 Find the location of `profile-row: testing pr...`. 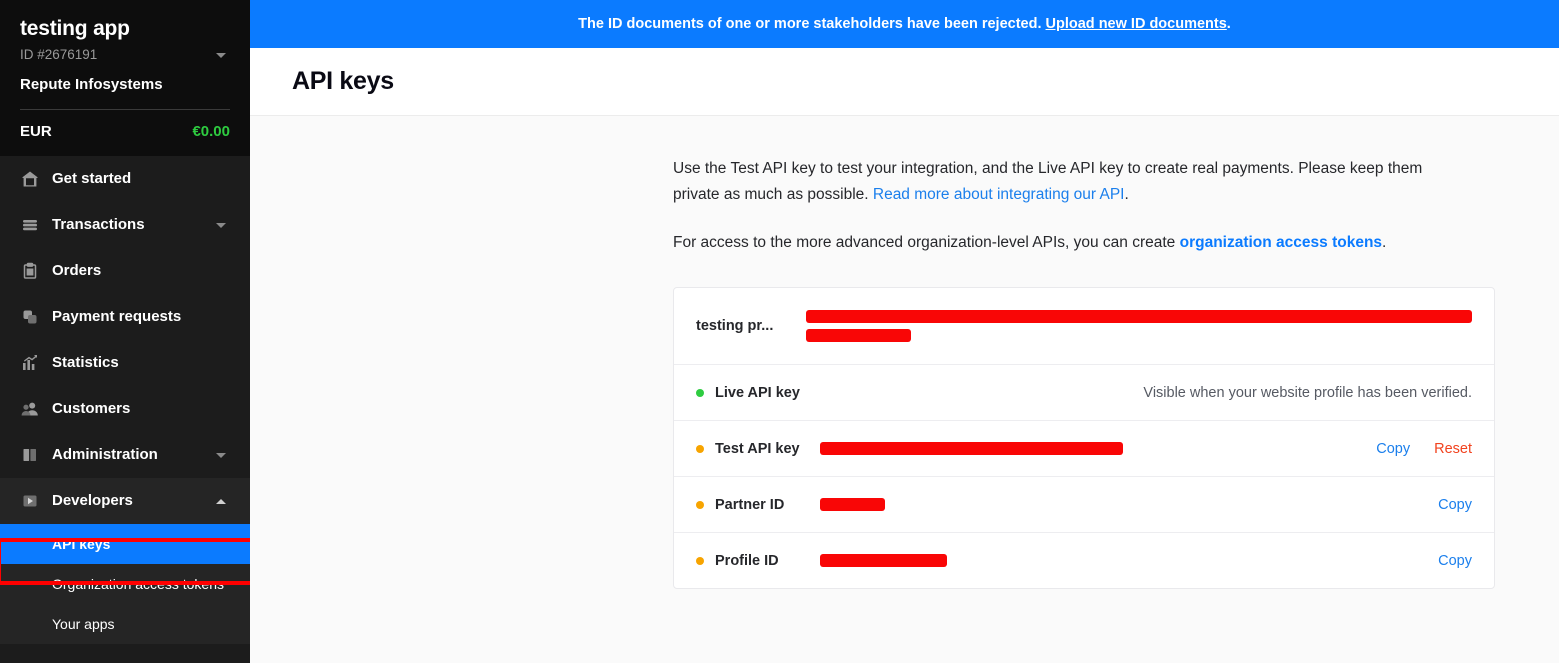

profile-row: testing pr... is located at coordinates (1084, 326).